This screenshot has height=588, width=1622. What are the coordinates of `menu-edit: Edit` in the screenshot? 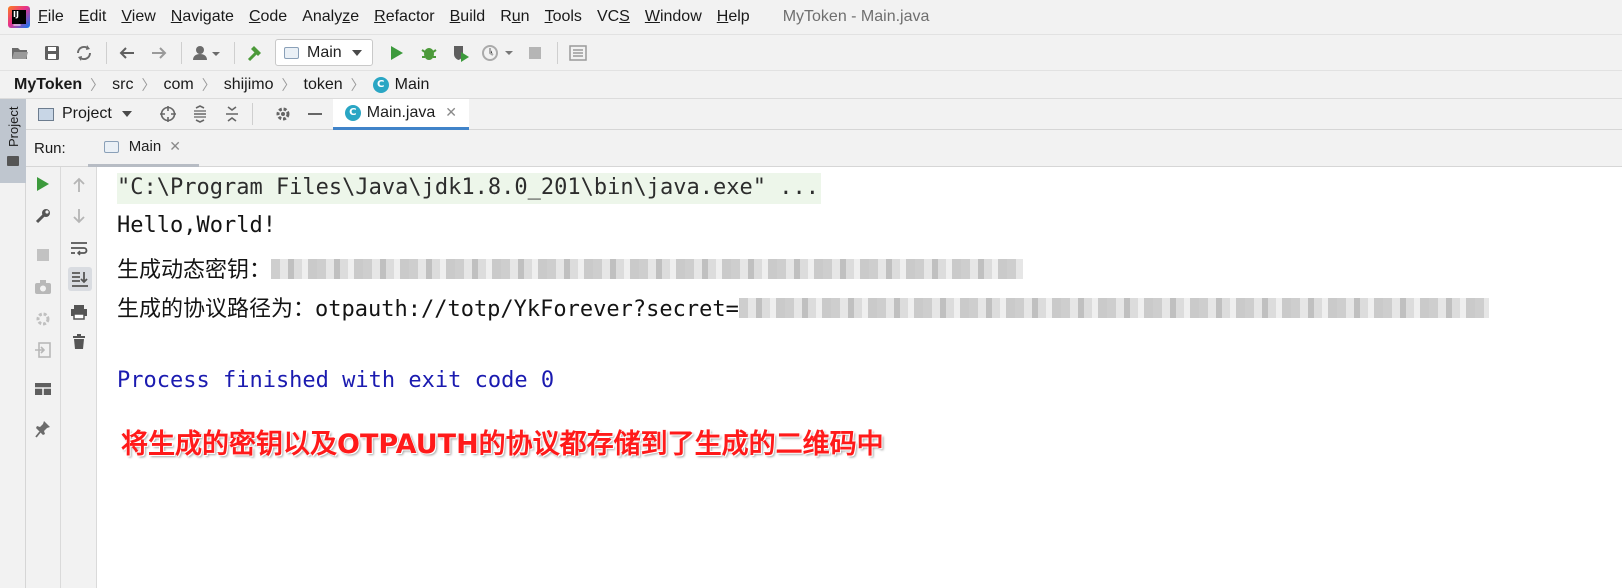 It's located at (93, 17).